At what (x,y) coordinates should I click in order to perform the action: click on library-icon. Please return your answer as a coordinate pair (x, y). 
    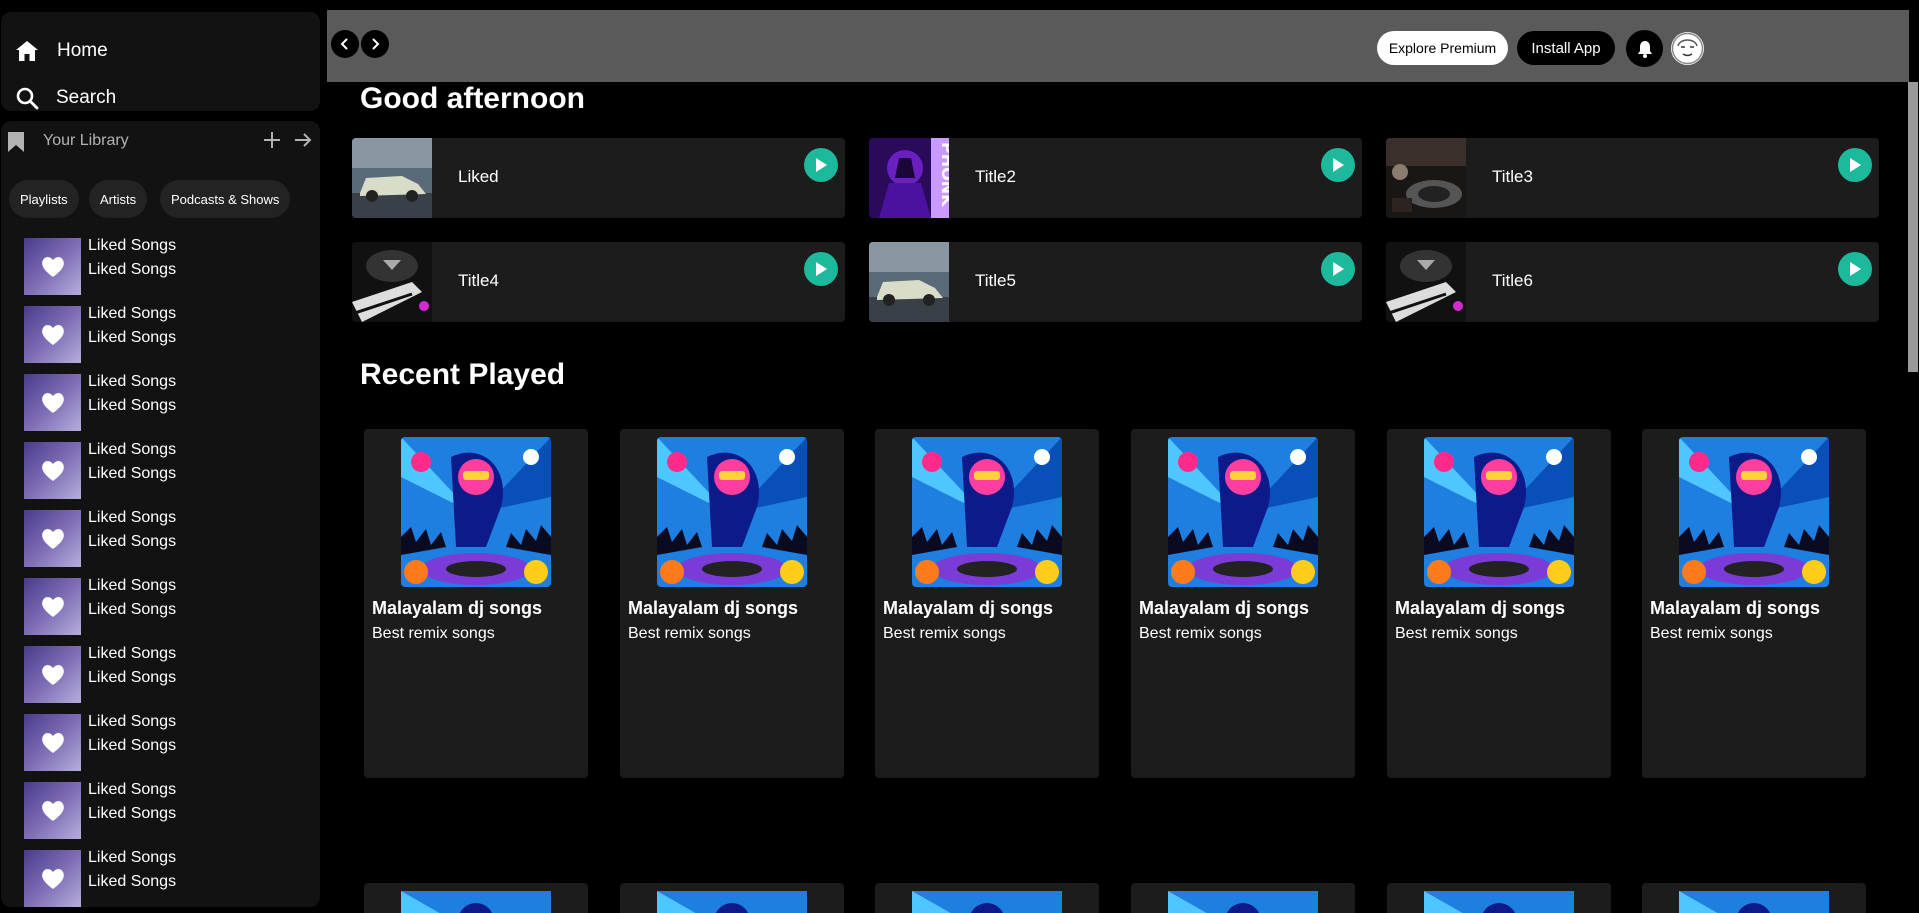
    Looking at the image, I should click on (16, 142).